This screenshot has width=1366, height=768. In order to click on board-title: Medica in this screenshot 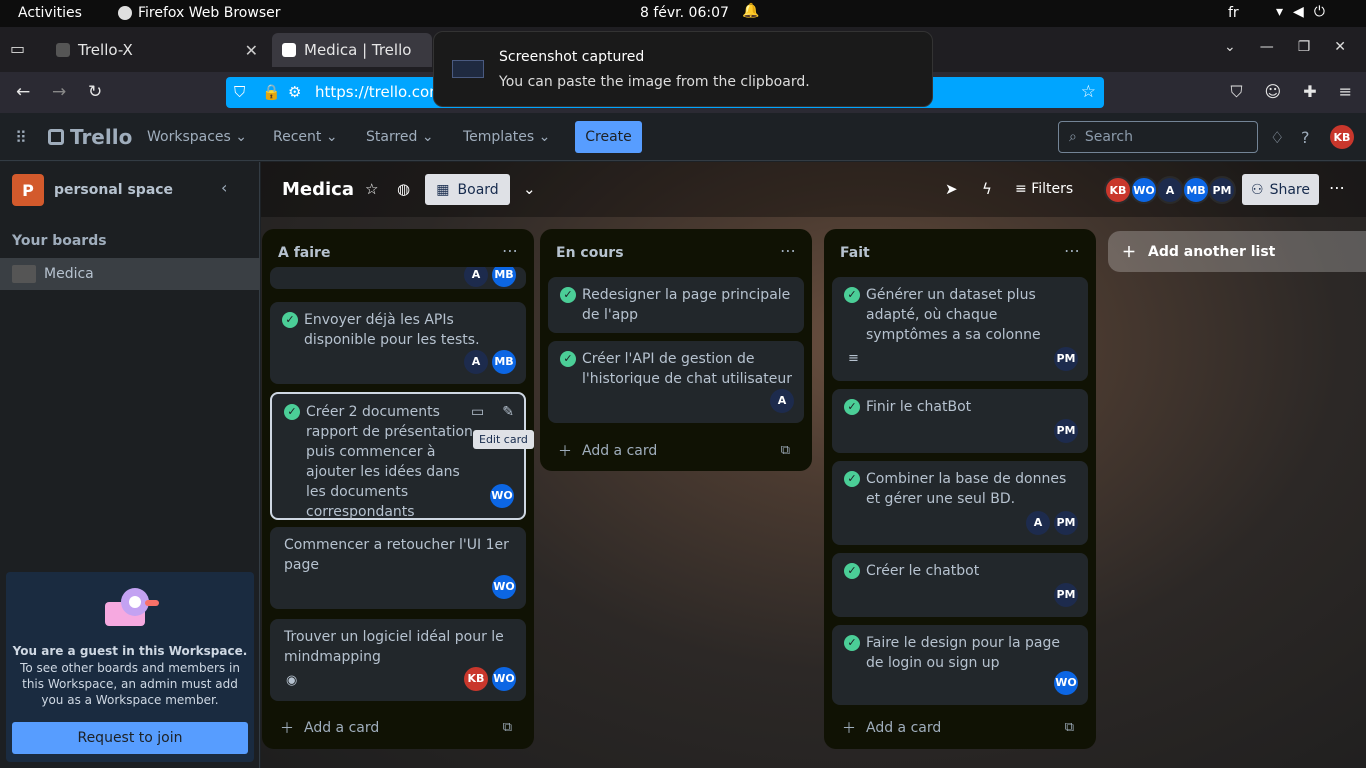, I will do `click(318, 189)`.